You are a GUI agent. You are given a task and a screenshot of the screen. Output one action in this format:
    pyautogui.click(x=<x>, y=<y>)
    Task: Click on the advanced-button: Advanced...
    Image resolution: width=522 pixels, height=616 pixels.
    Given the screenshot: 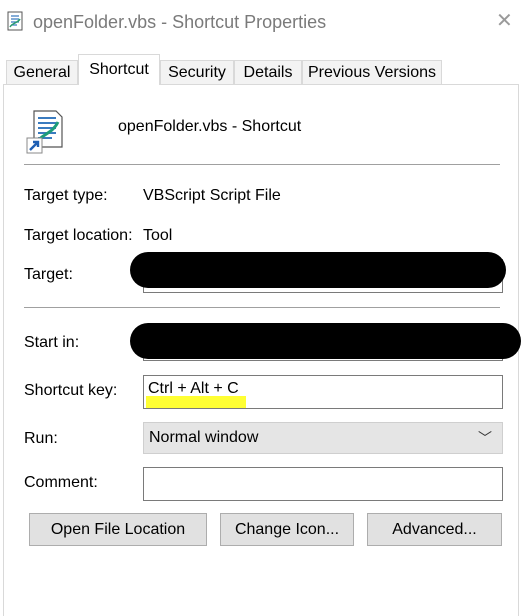 What is the action you would take?
    pyautogui.click(x=434, y=529)
    